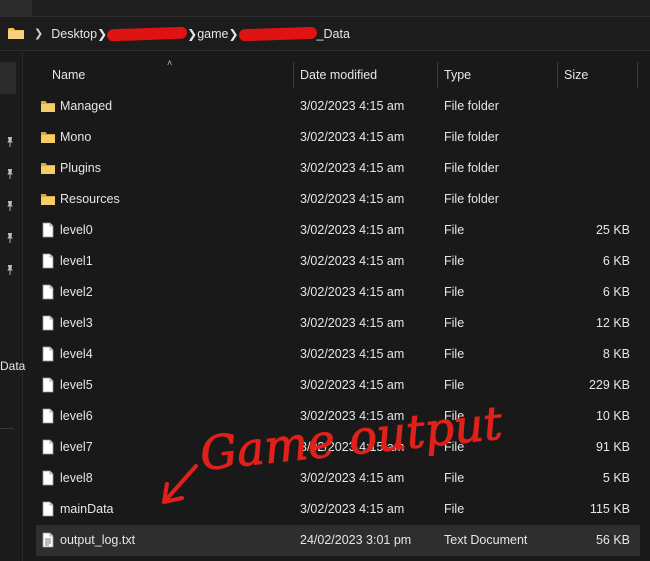 This screenshot has width=650, height=561. Describe the element at coordinates (12, 366) in the screenshot. I see `nav-item-label: Data` at that location.